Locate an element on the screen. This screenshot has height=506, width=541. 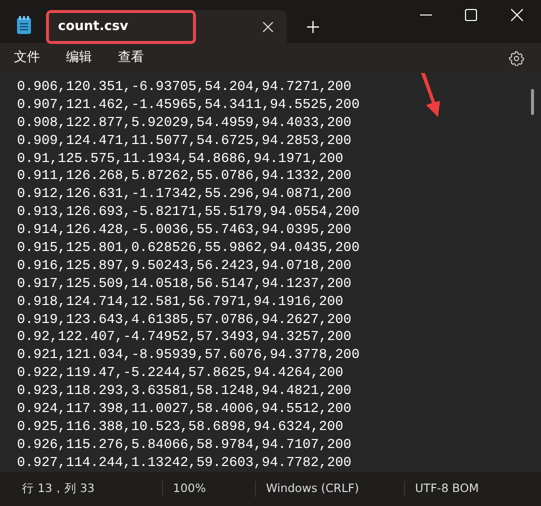
status-text: Windows (CRLF) is located at coordinates (312, 488).